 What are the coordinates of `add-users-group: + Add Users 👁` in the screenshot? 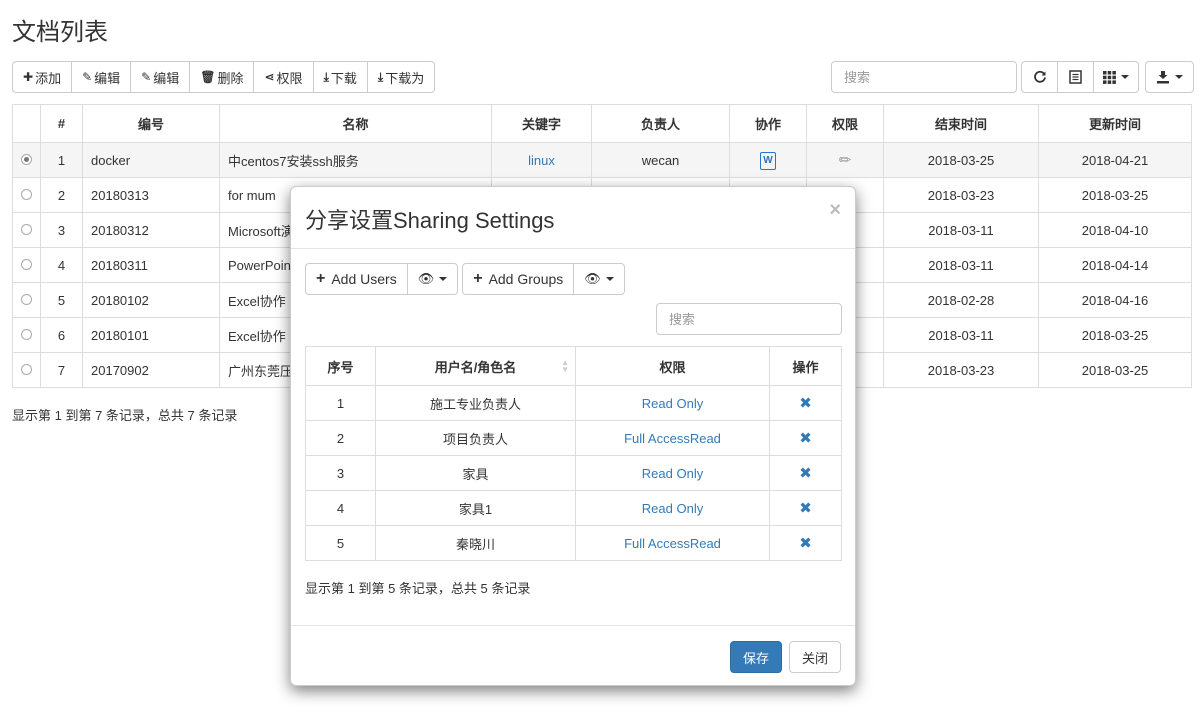 It's located at (382, 279).